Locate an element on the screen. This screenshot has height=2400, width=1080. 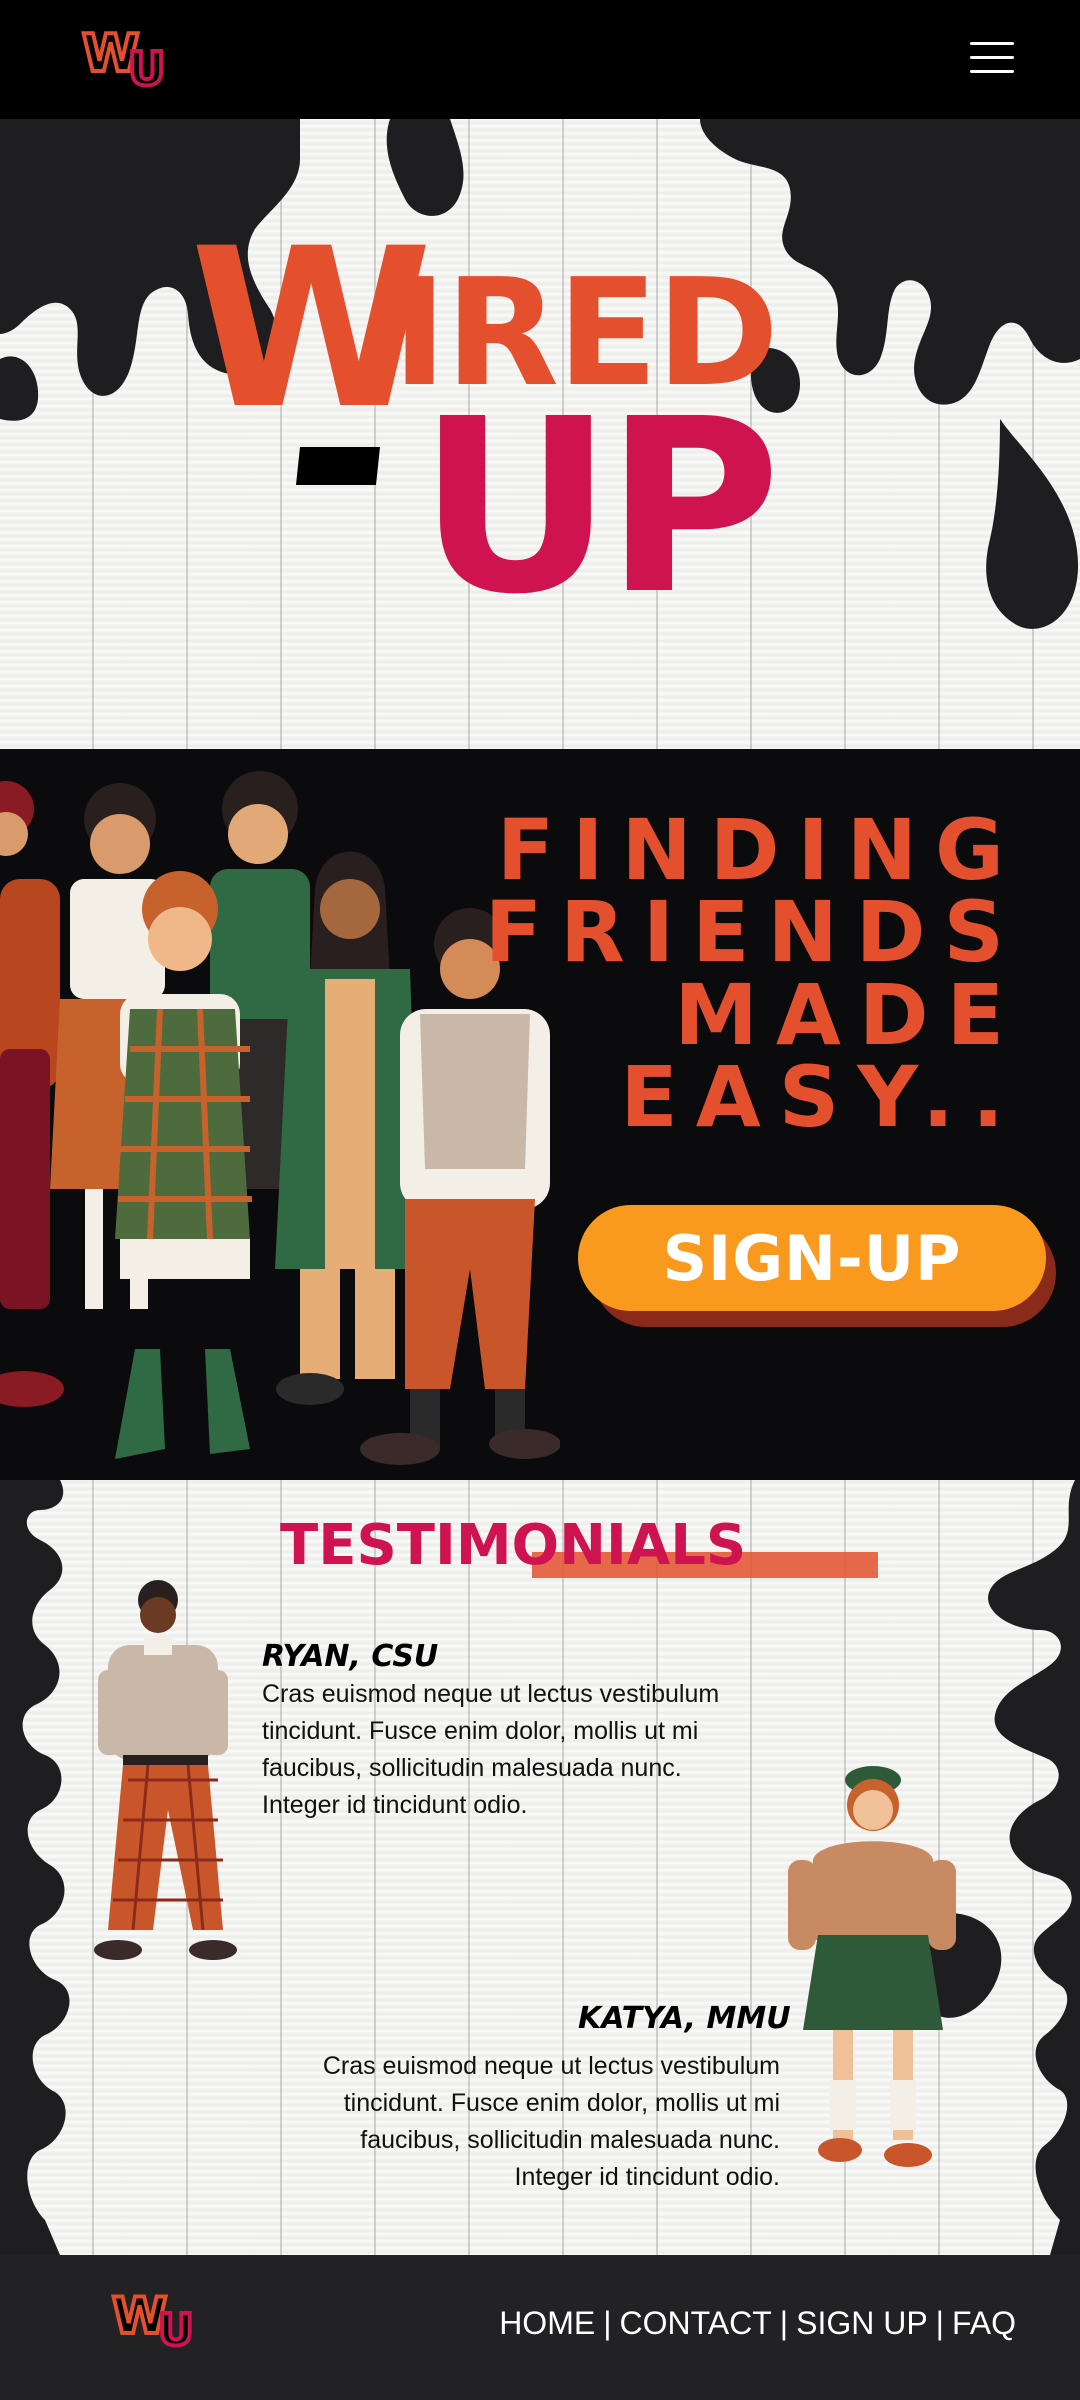
wired-up-logo: W U is located at coordinates (131, 62).